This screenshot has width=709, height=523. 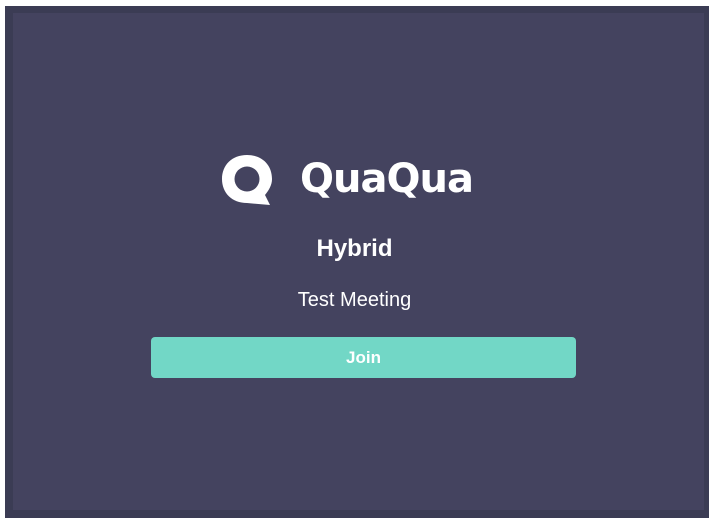 I want to click on meeting-name: Test Meeting, so click(x=354, y=300).